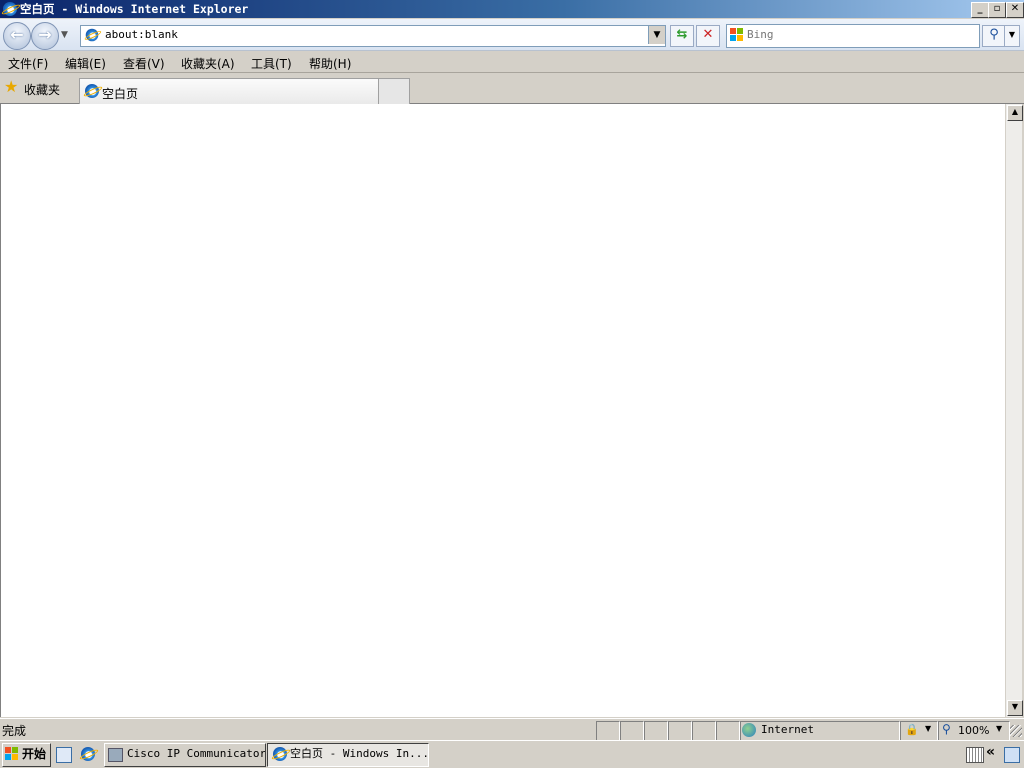 The width and height of the screenshot is (1024, 768). What do you see at coordinates (11, 86) in the screenshot?
I see `star-icon: ★` at bounding box center [11, 86].